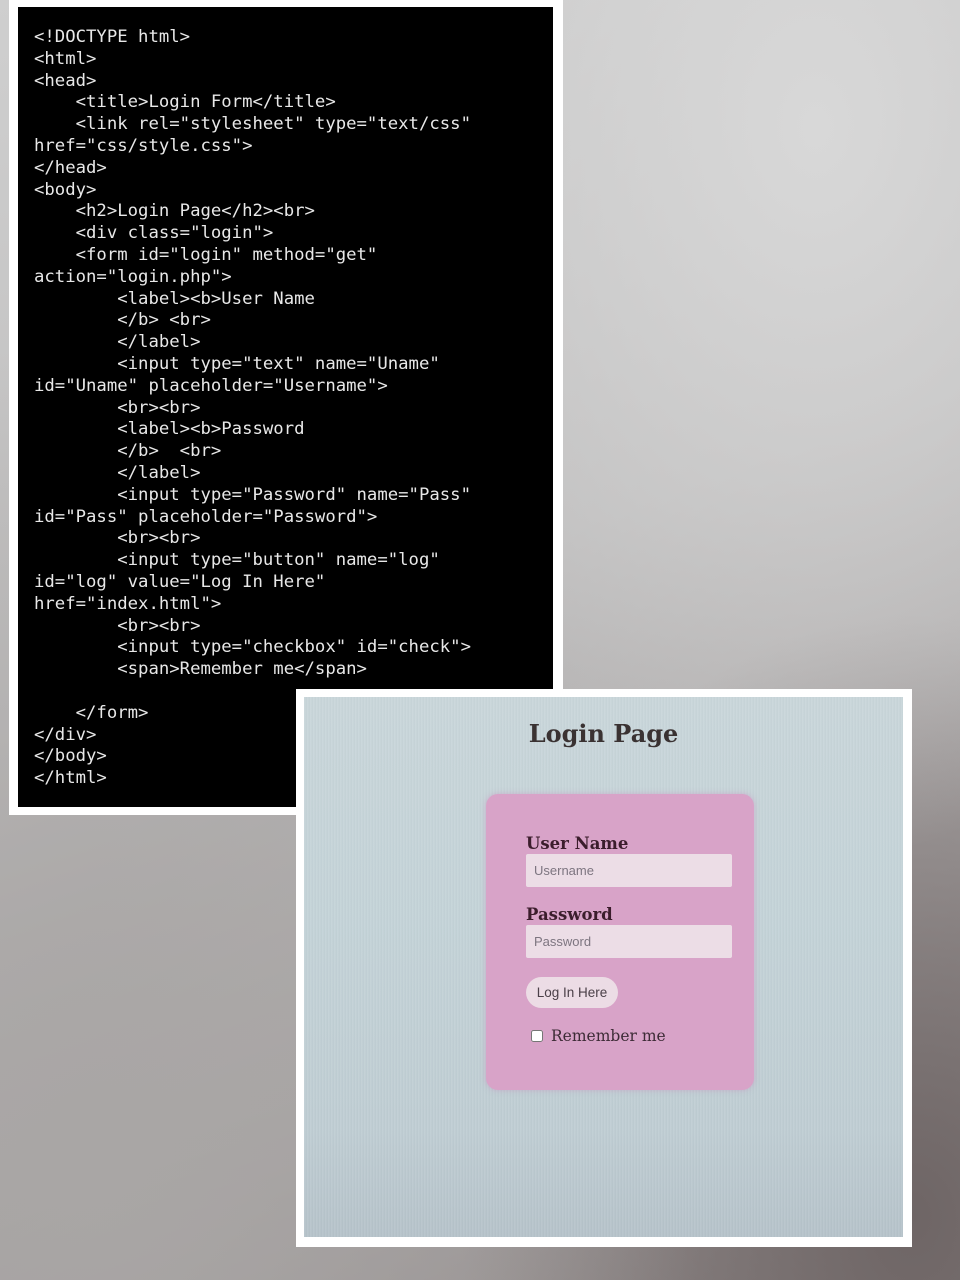 The height and width of the screenshot is (1280, 960). I want to click on code-line: id="Pass" placeholder="Password">, so click(206, 516).